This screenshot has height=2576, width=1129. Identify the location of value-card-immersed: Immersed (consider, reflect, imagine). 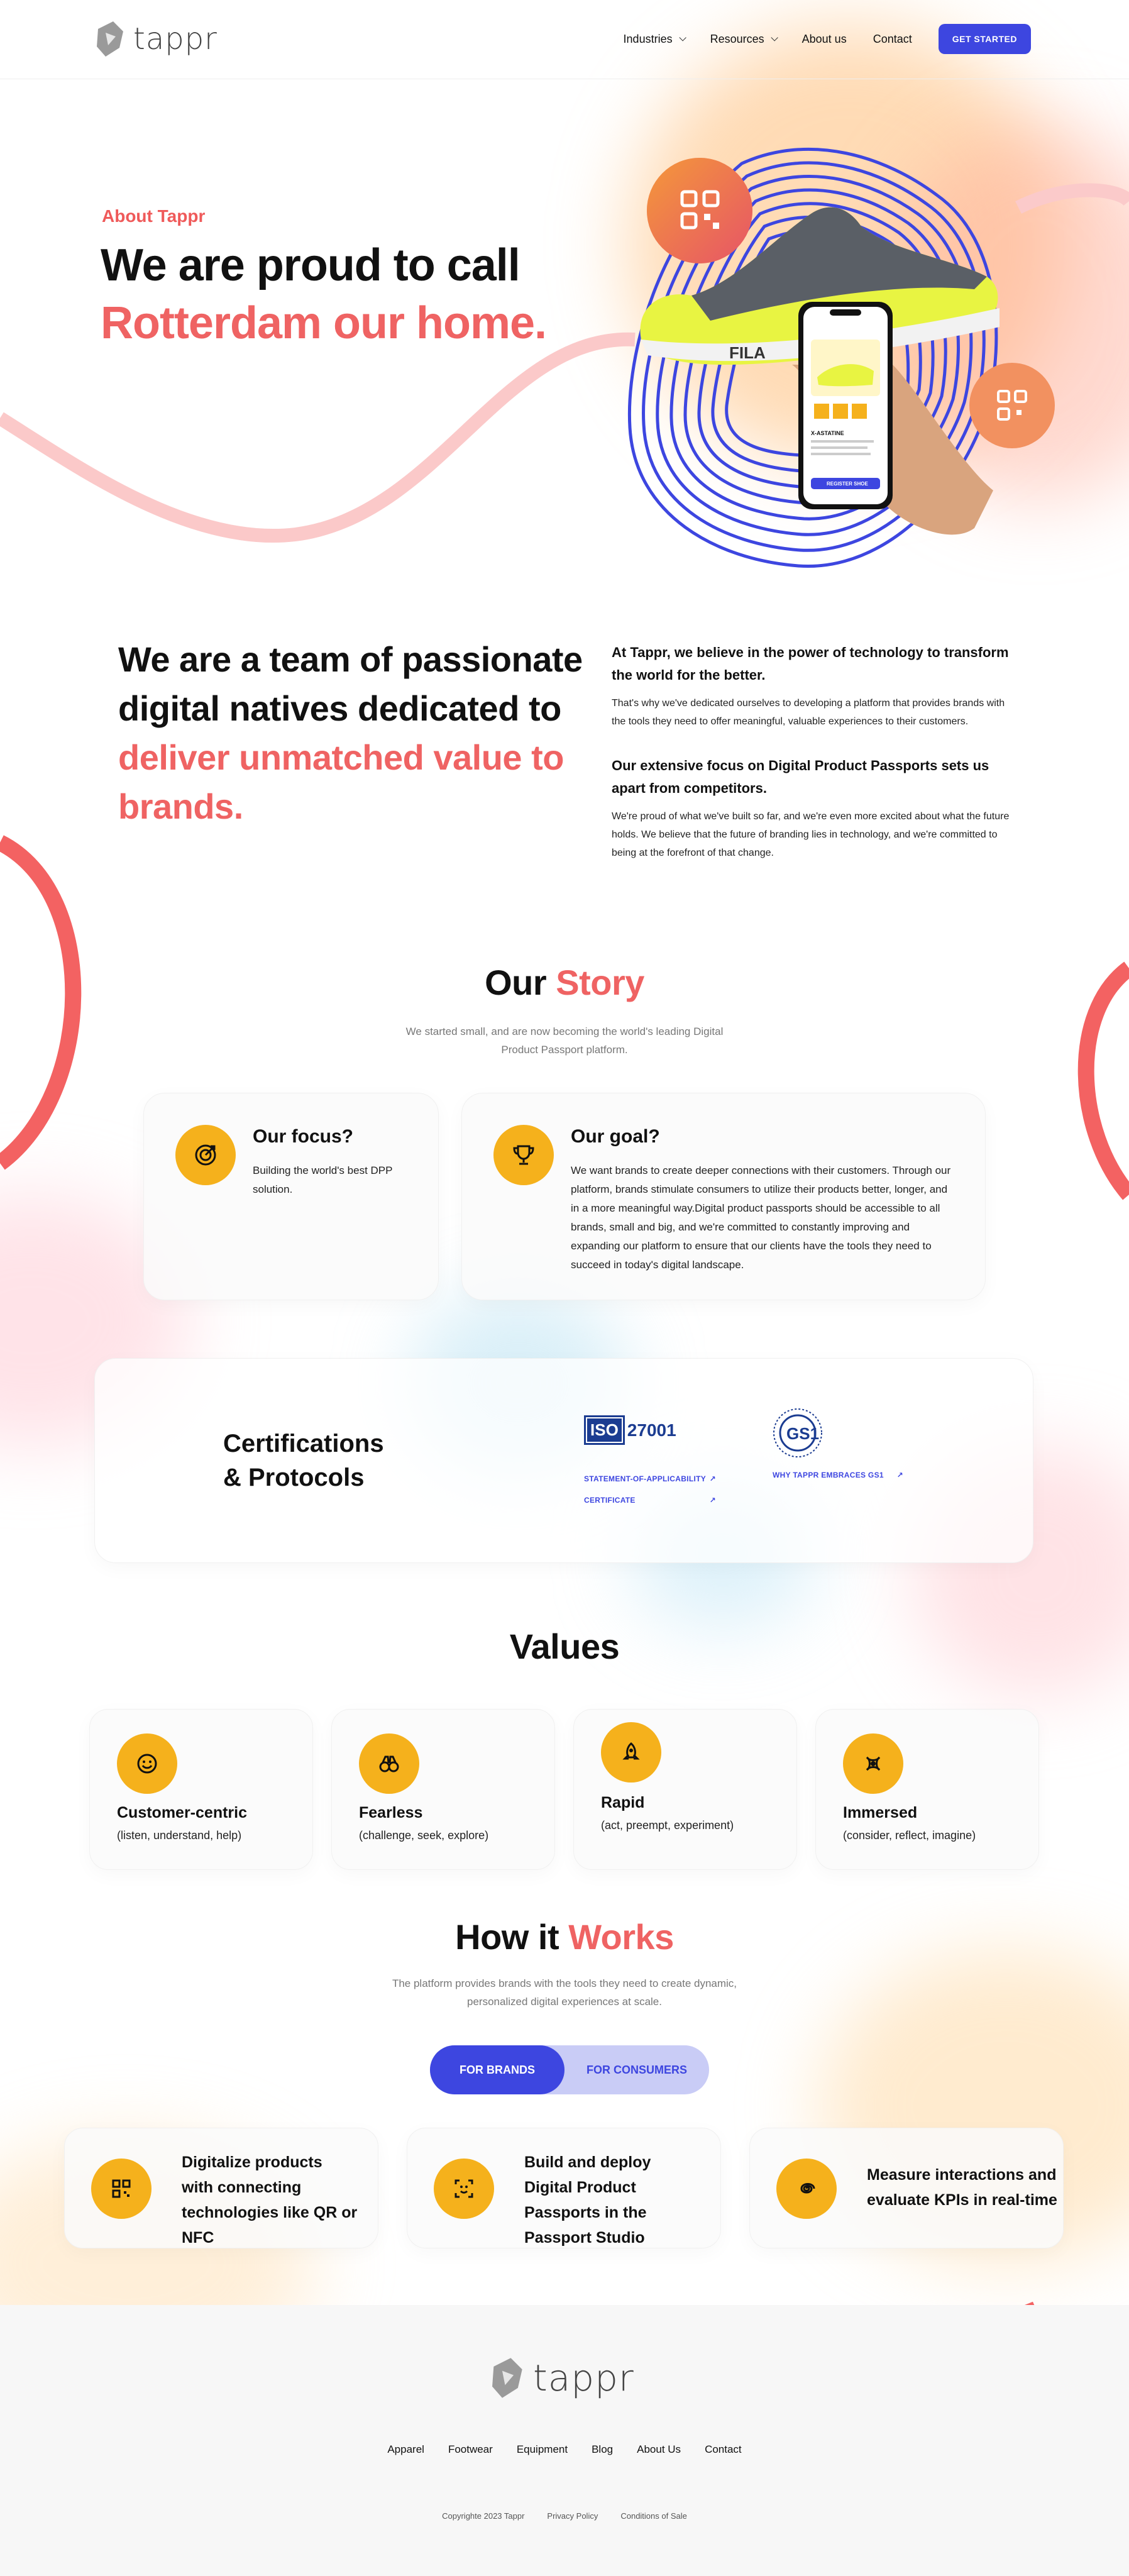
(927, 1789).